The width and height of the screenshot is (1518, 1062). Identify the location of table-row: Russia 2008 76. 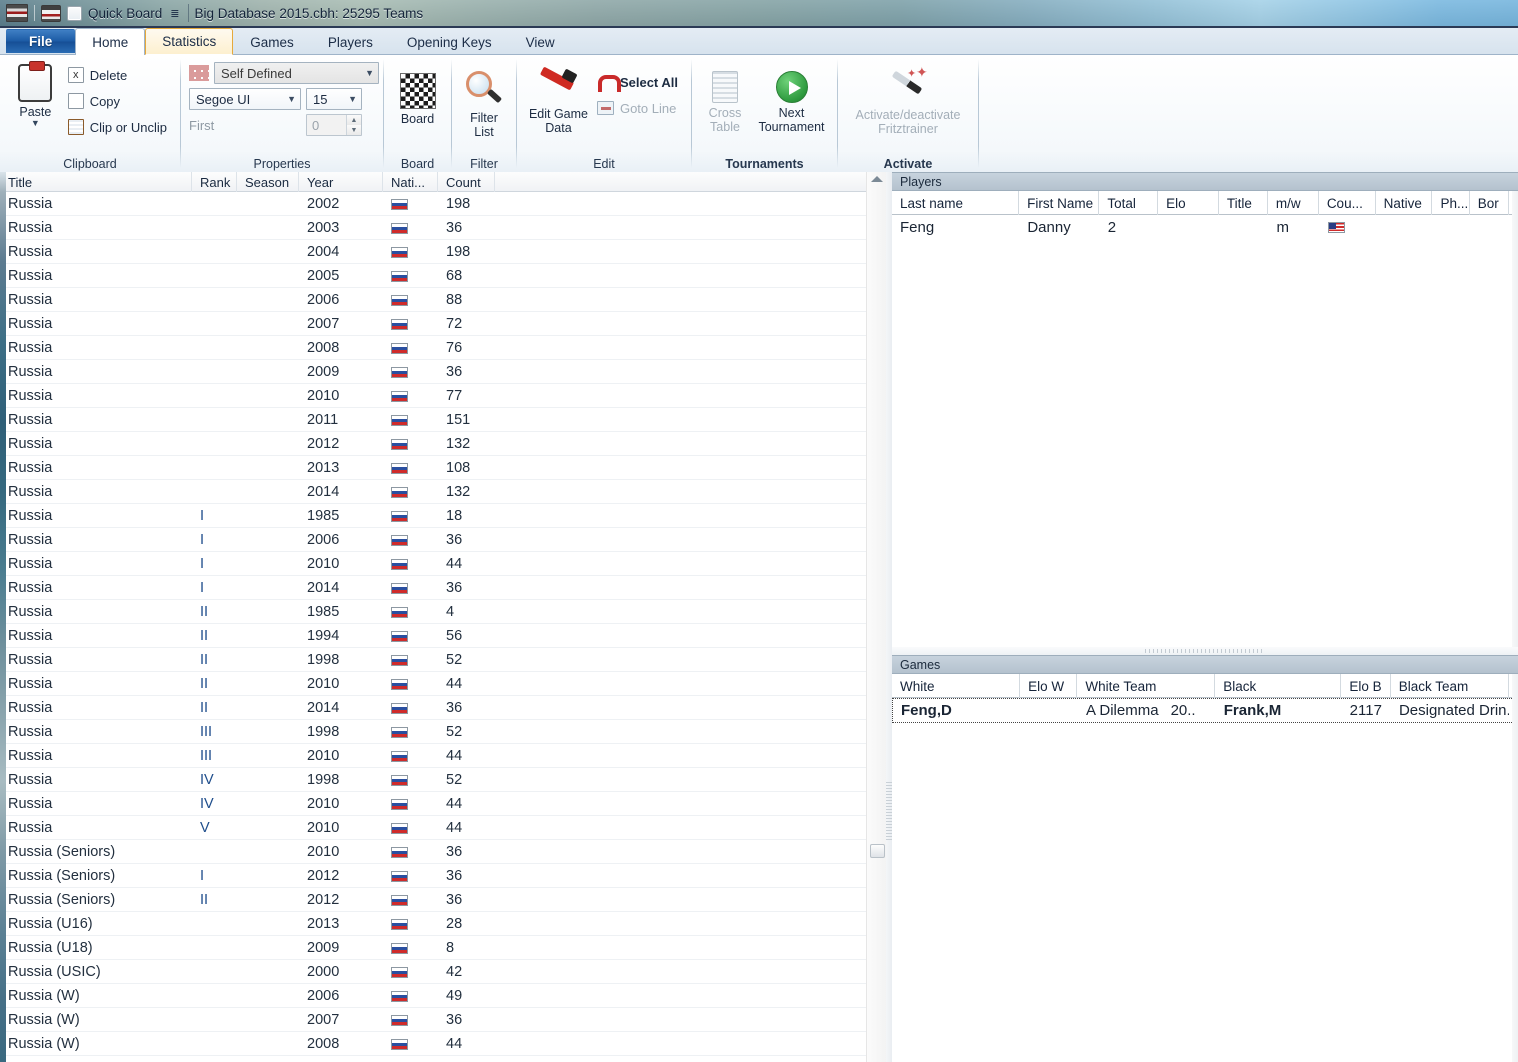
(443, 348).